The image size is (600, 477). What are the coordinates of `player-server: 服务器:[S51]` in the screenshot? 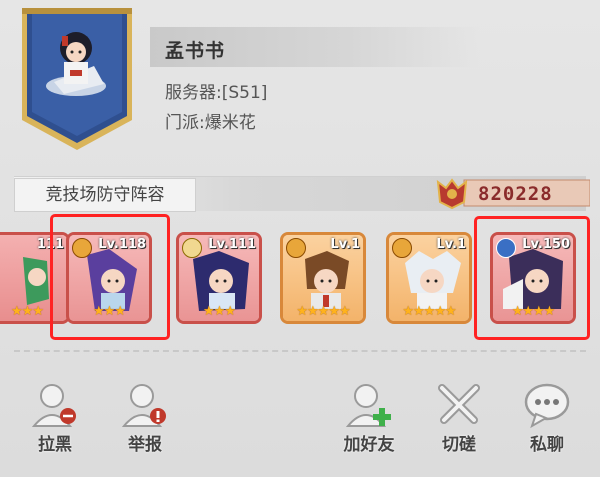 It's located at (216, 93).